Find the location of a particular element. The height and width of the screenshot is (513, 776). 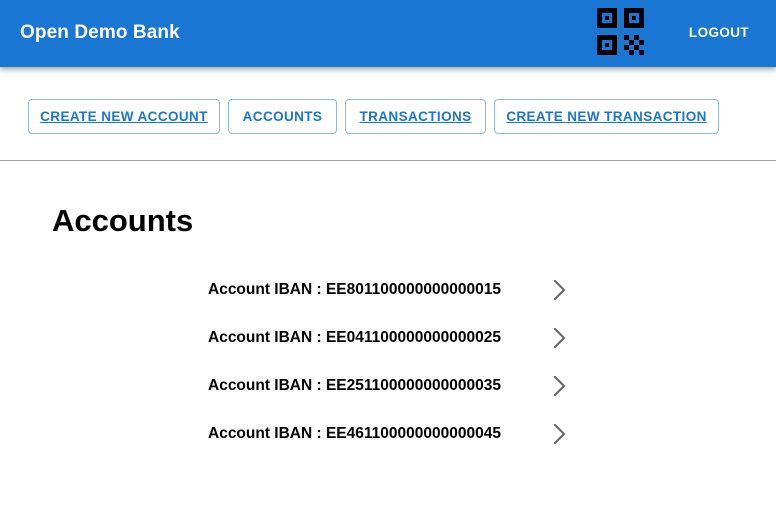

account-iban-label: Account IBAN : EE801100000000000015 is located at coordinates (354, 289).